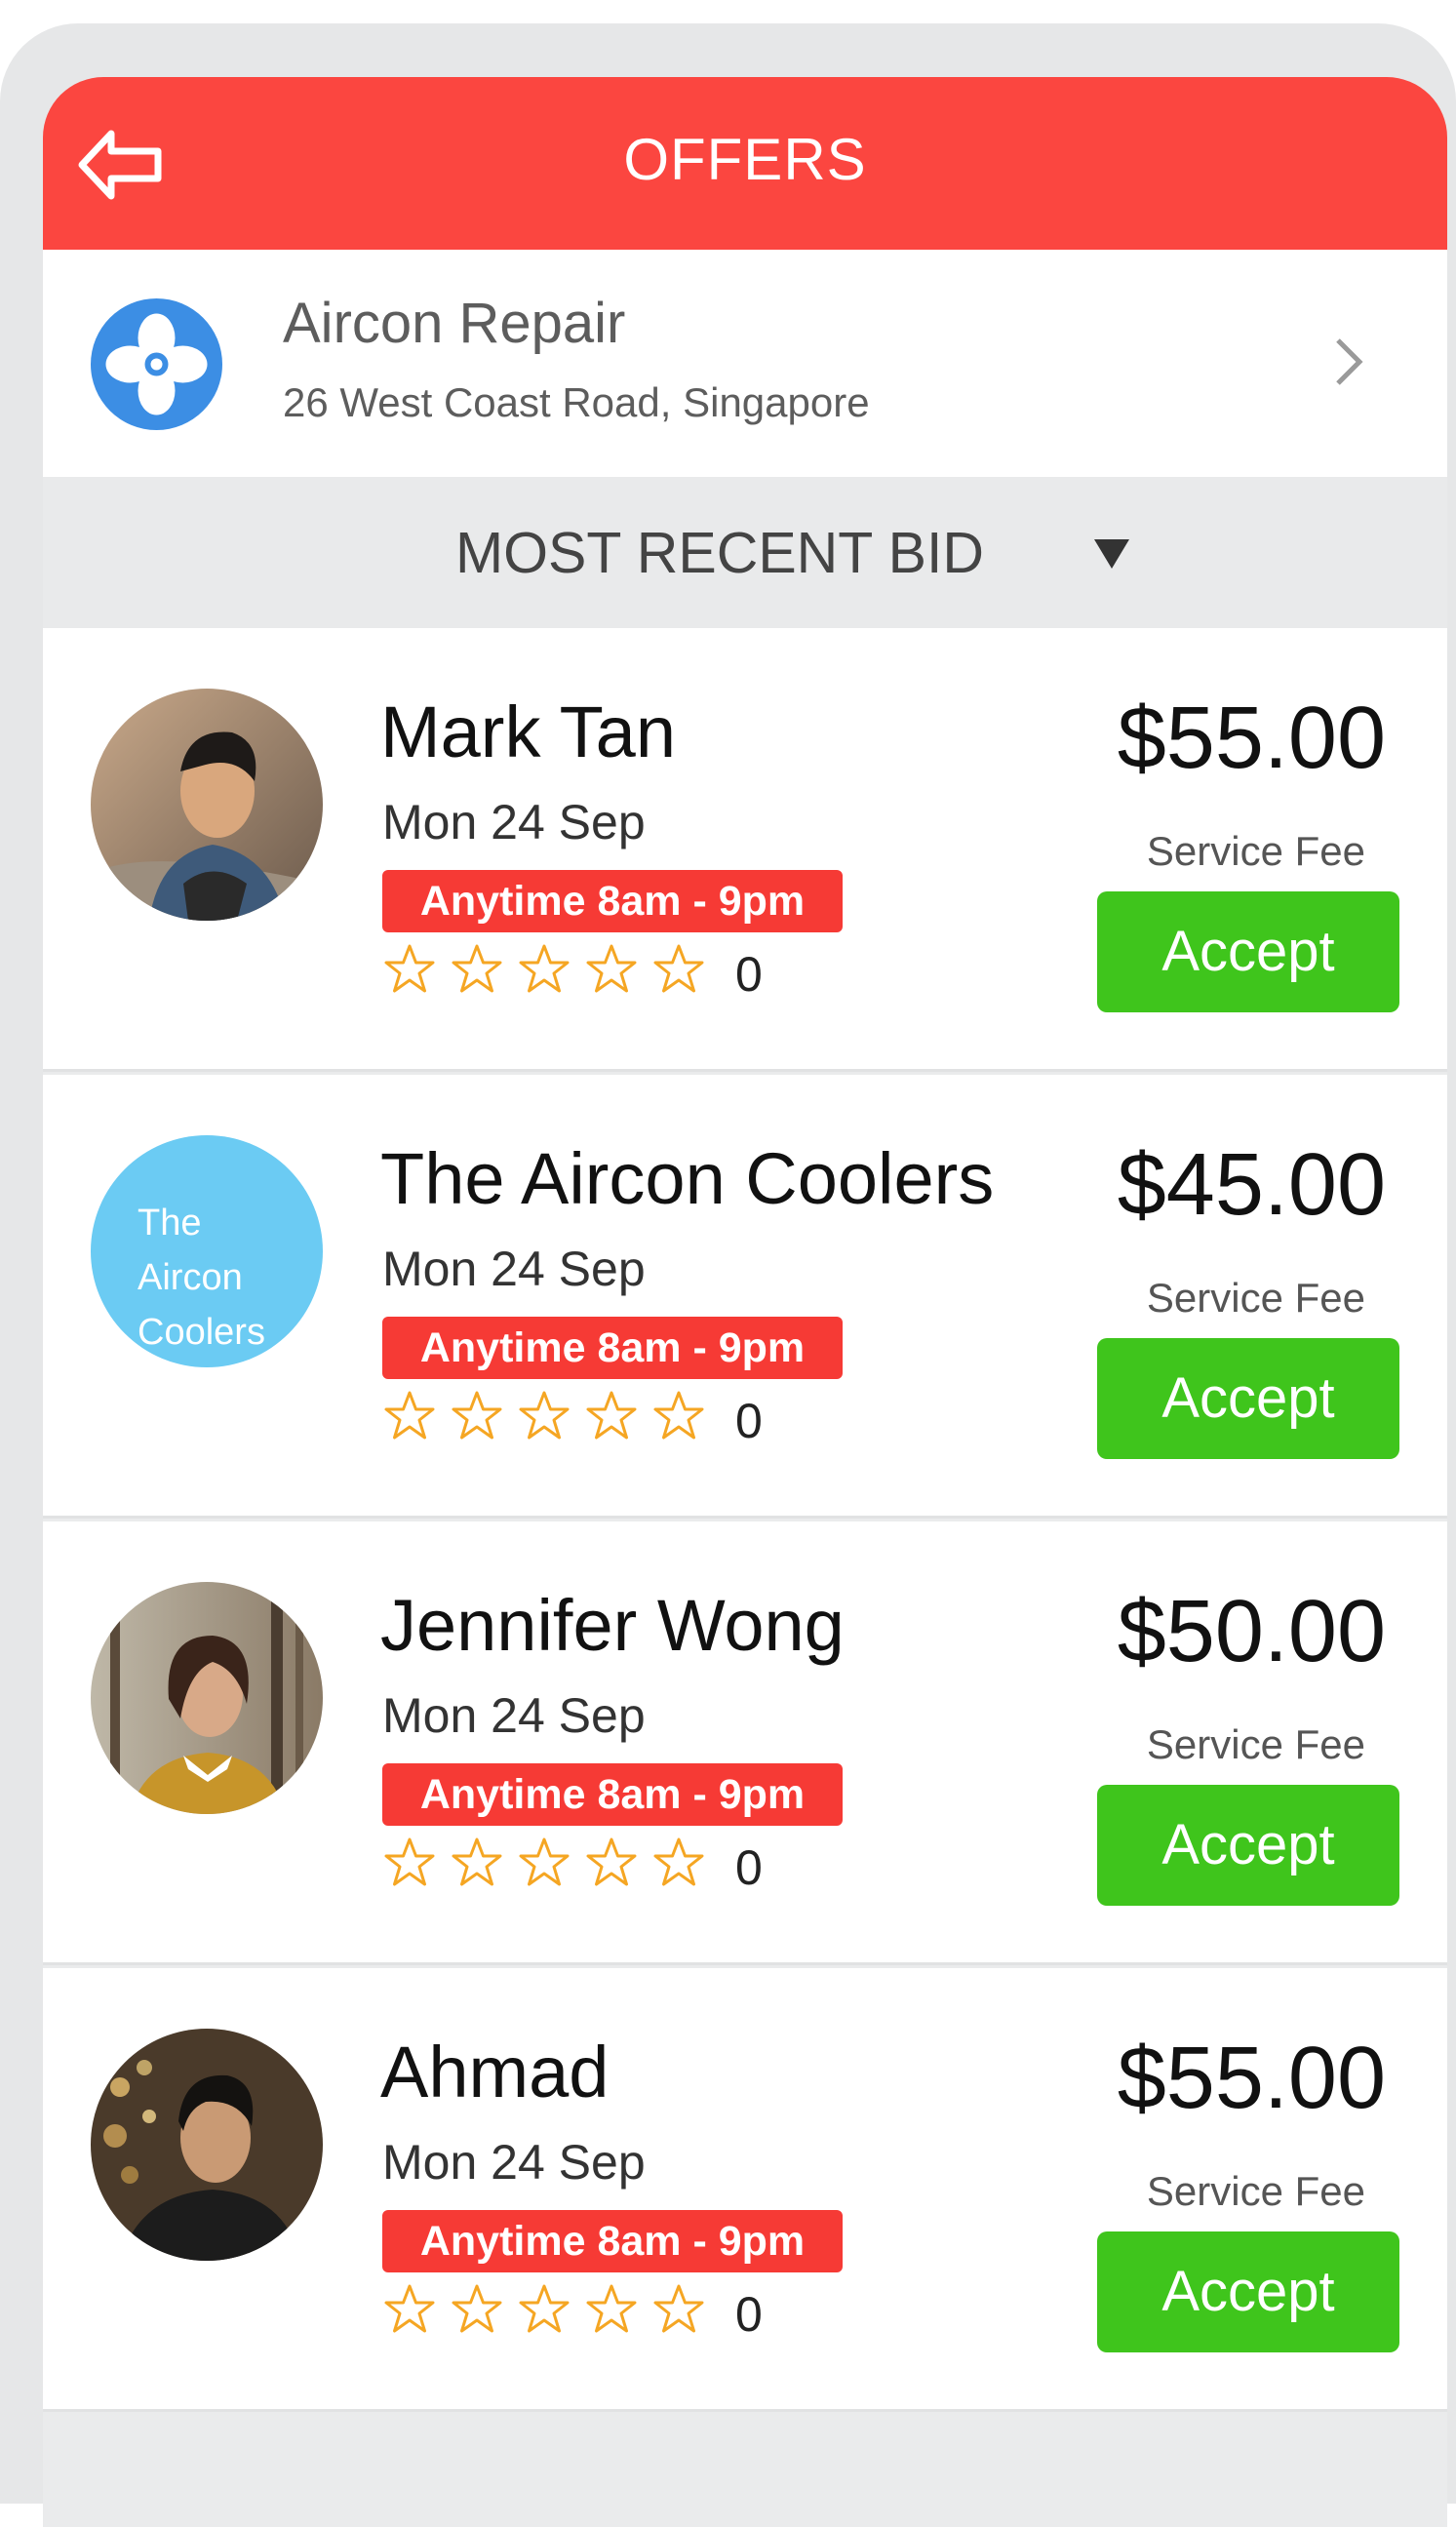  Describe the element at coordinates (528, 731) in the screenshot. I see `offer-name: Mark Tan` at that location.